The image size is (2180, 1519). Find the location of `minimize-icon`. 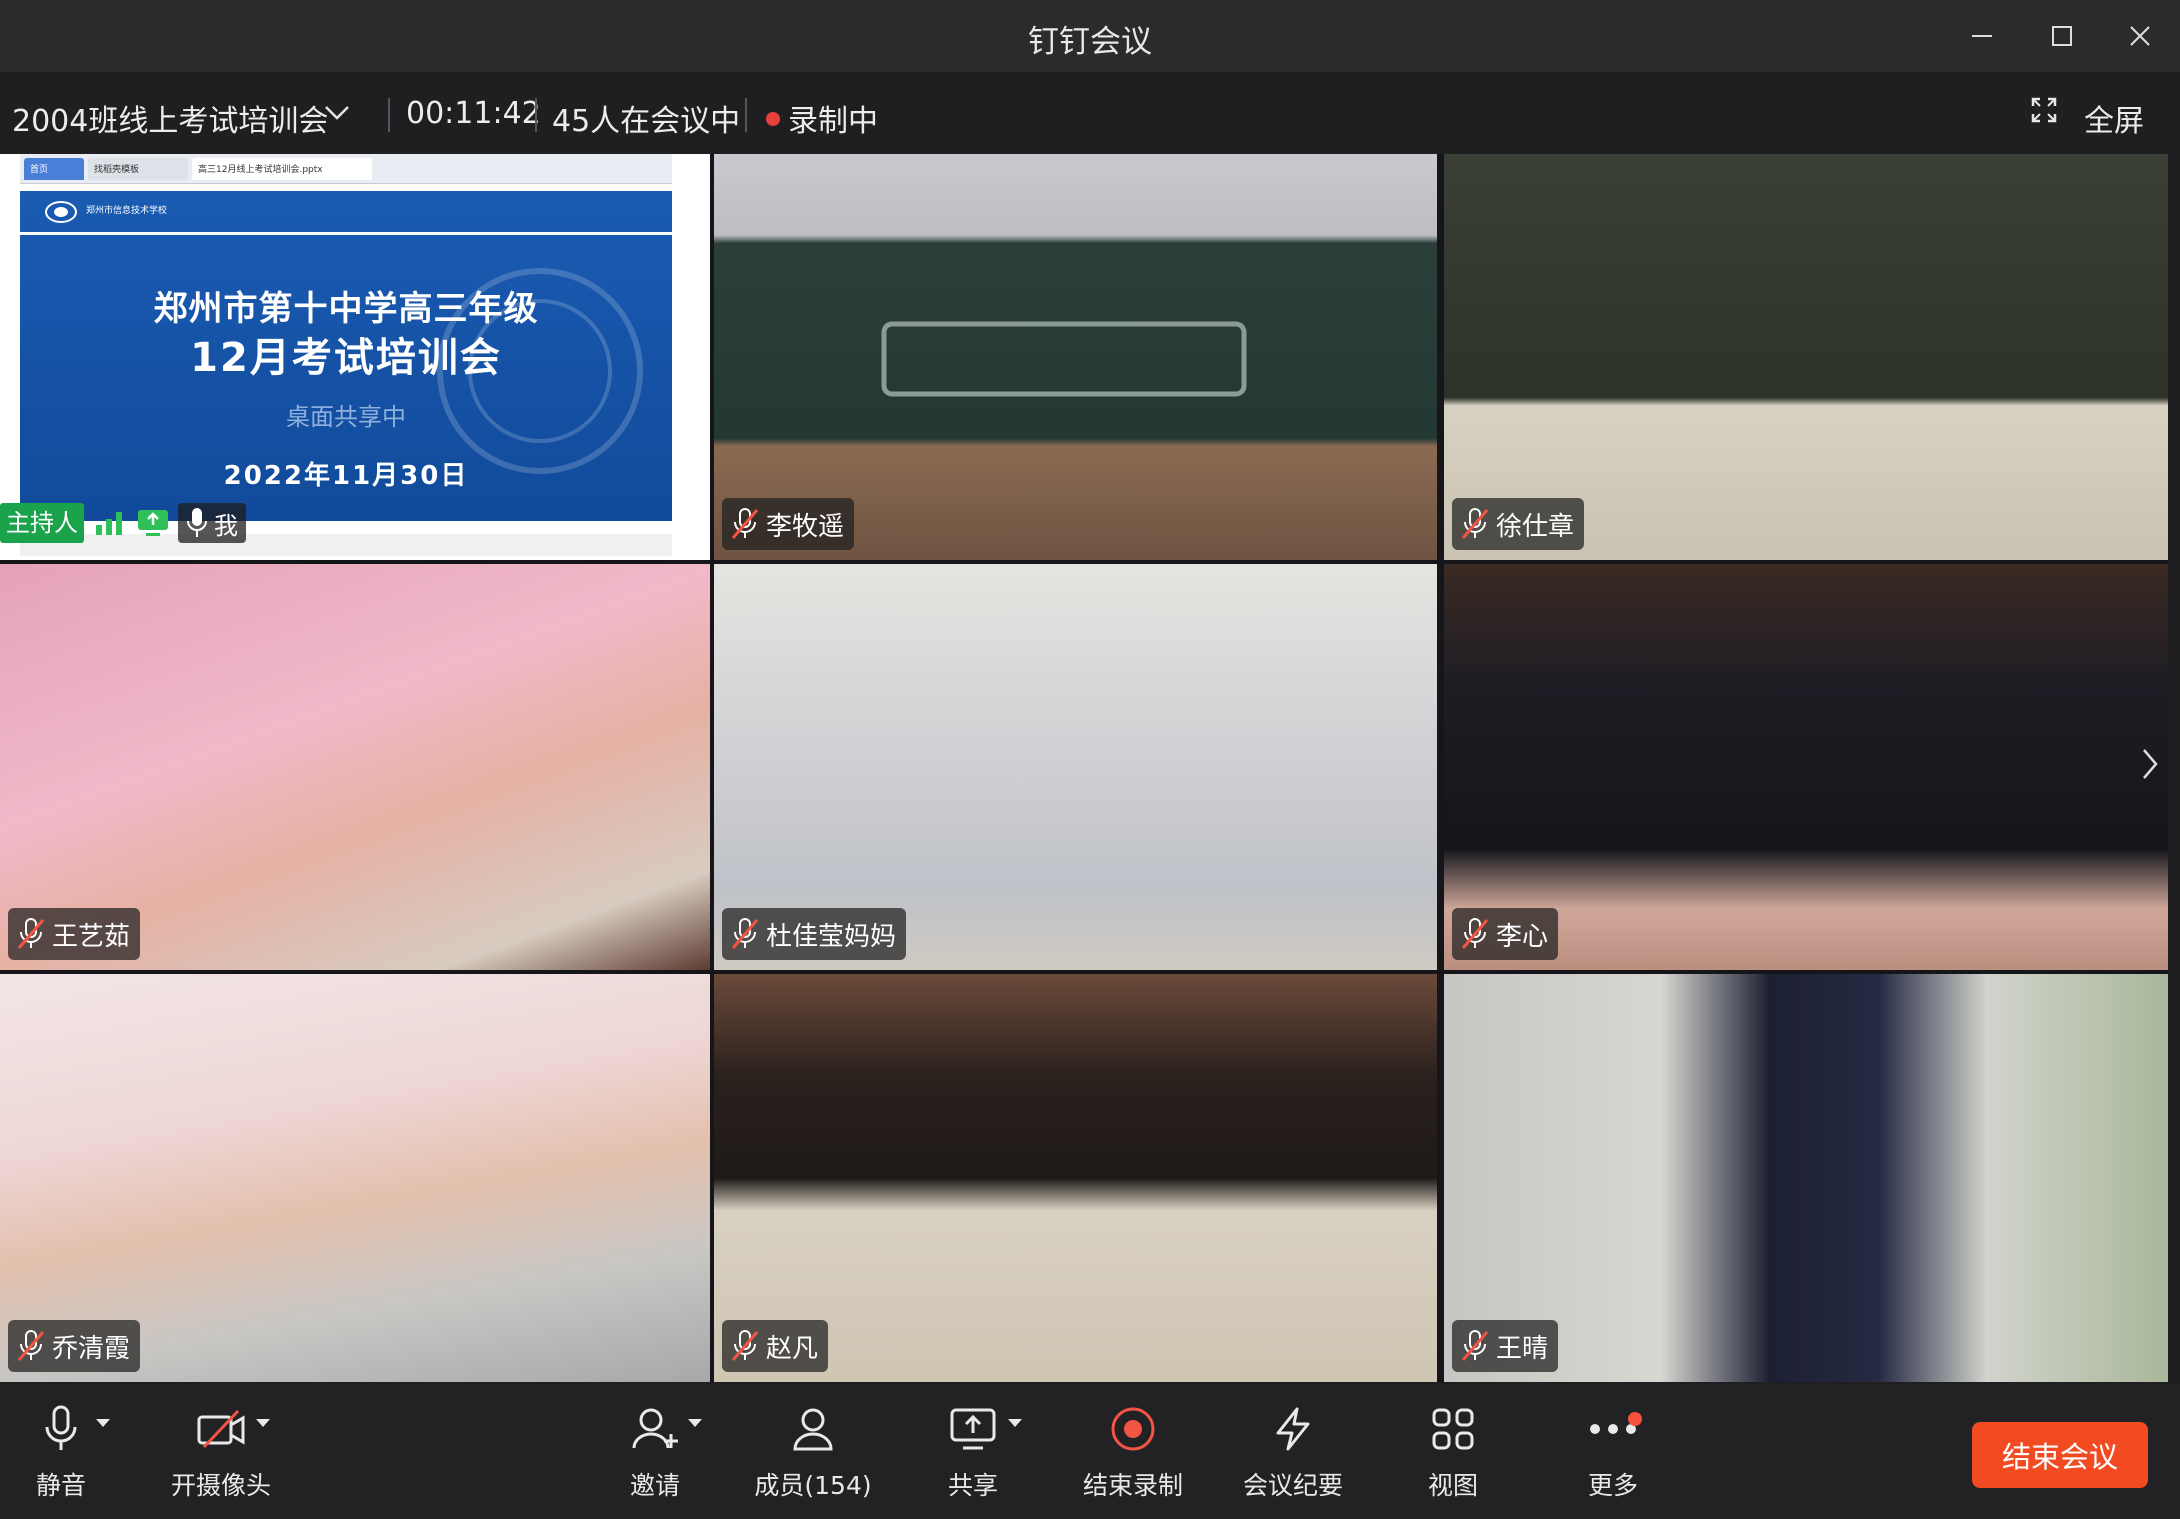

minimize-icon is located at coordinates (1982, 36).